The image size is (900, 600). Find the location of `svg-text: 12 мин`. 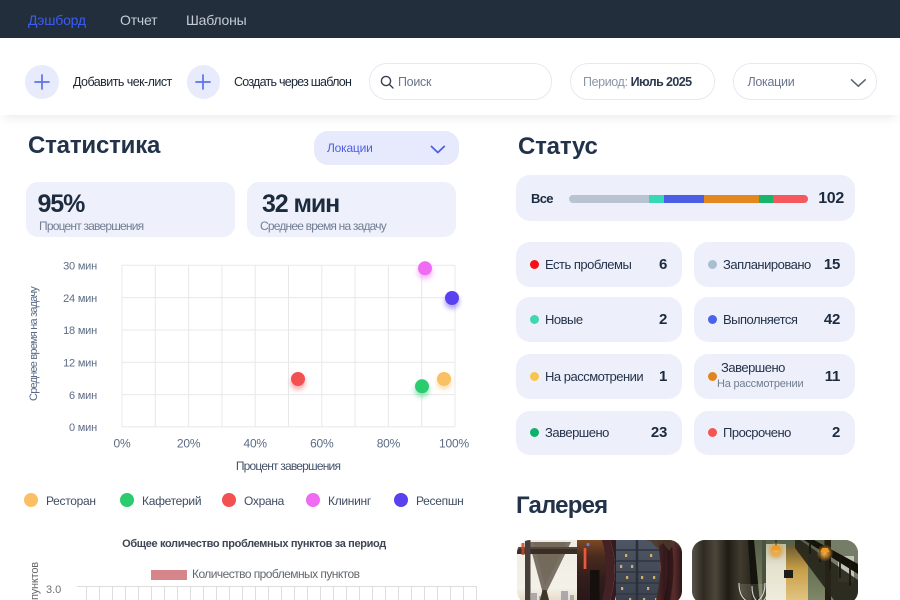

svg-text: 12 мин is located at coordinates (80, 364).